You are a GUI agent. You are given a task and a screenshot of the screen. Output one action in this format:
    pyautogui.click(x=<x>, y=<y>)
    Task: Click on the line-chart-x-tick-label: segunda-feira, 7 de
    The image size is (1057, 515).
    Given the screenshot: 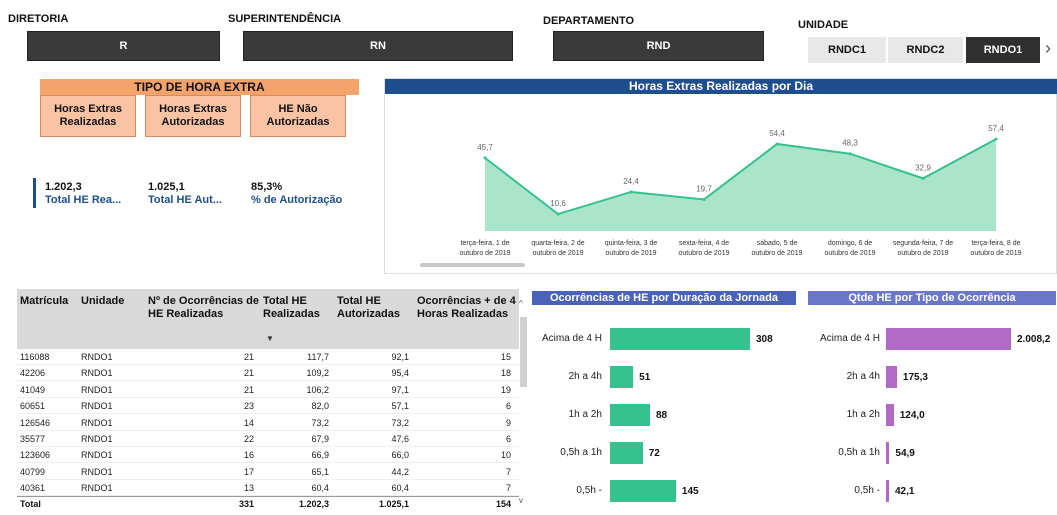 What is the action you would take?
    pyautogui.click(x=923, y=243)
    